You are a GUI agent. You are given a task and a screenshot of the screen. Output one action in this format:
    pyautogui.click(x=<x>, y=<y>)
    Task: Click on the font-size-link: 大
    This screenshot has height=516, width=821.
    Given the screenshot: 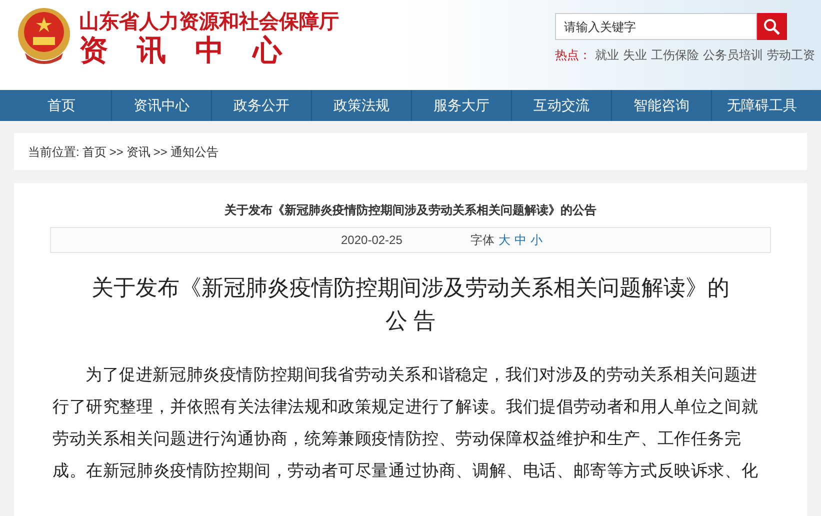 What is the action you would take?
    pyautogui.click(x=504, y=240)
    